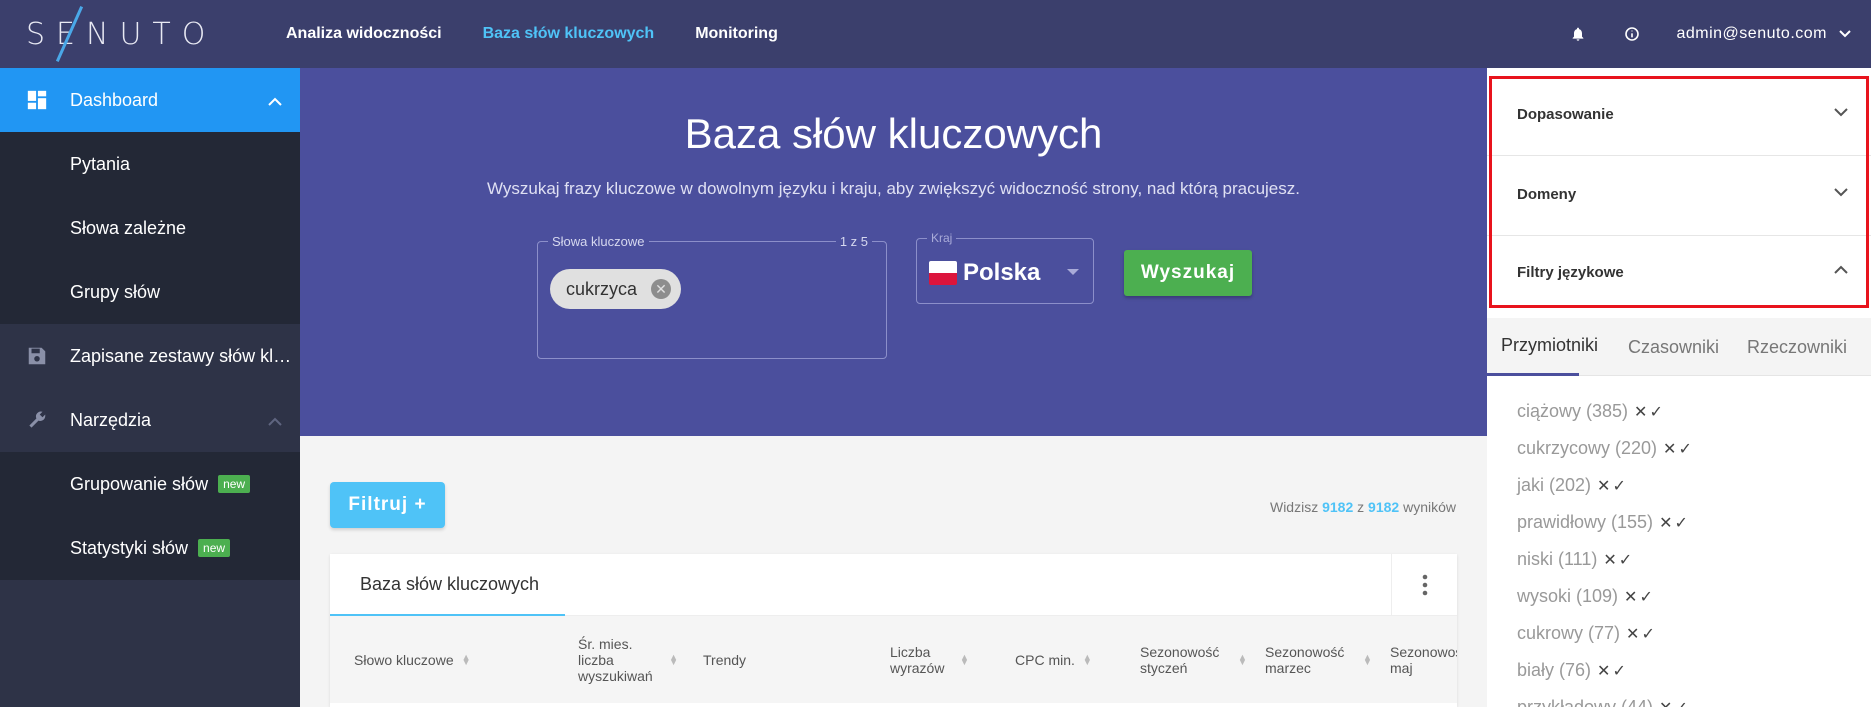 This screenshot has height=707, width=1871. Describe the element at coordinates (1180, 659) in the screenshot. I see `column-label: Sezonowość styczeń` at that location.